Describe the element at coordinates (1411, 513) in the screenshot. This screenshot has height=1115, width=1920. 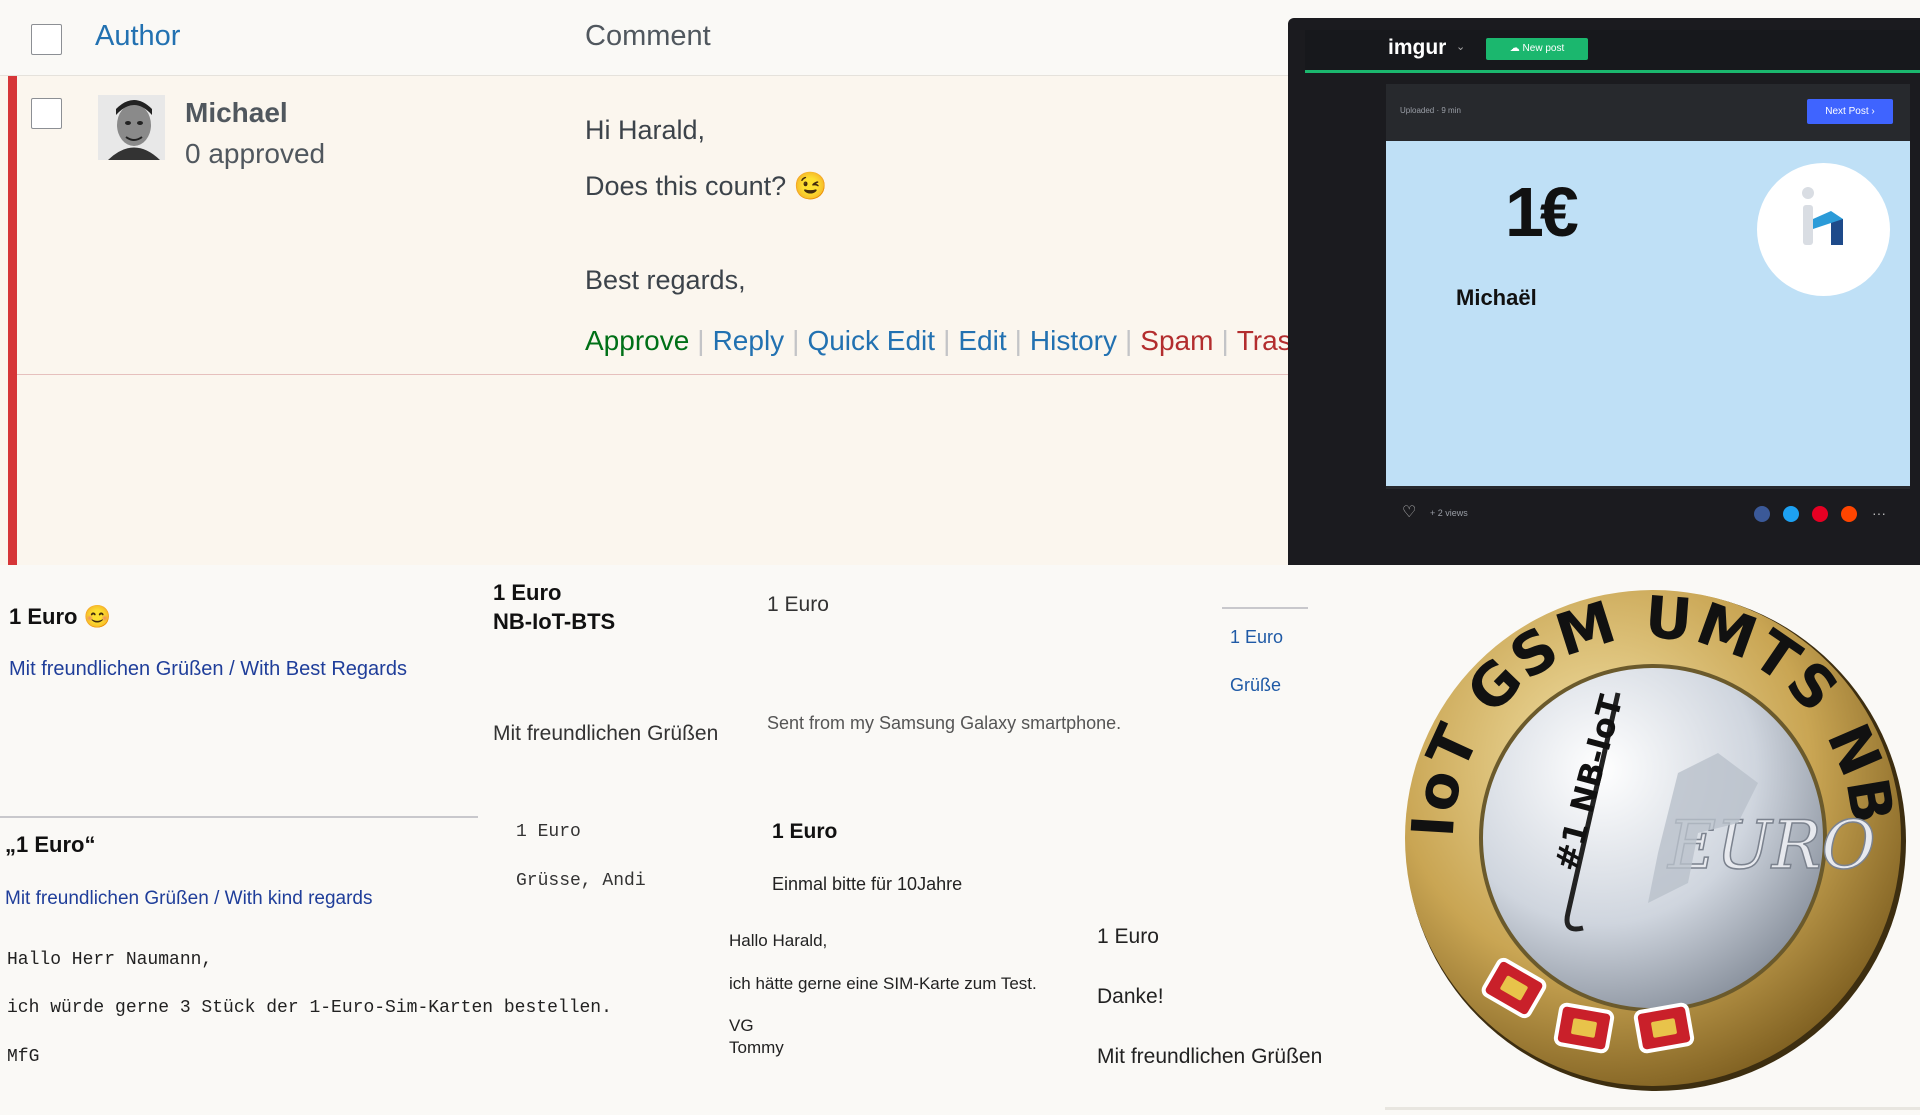
I see `heart-icon: ♡` at that location.